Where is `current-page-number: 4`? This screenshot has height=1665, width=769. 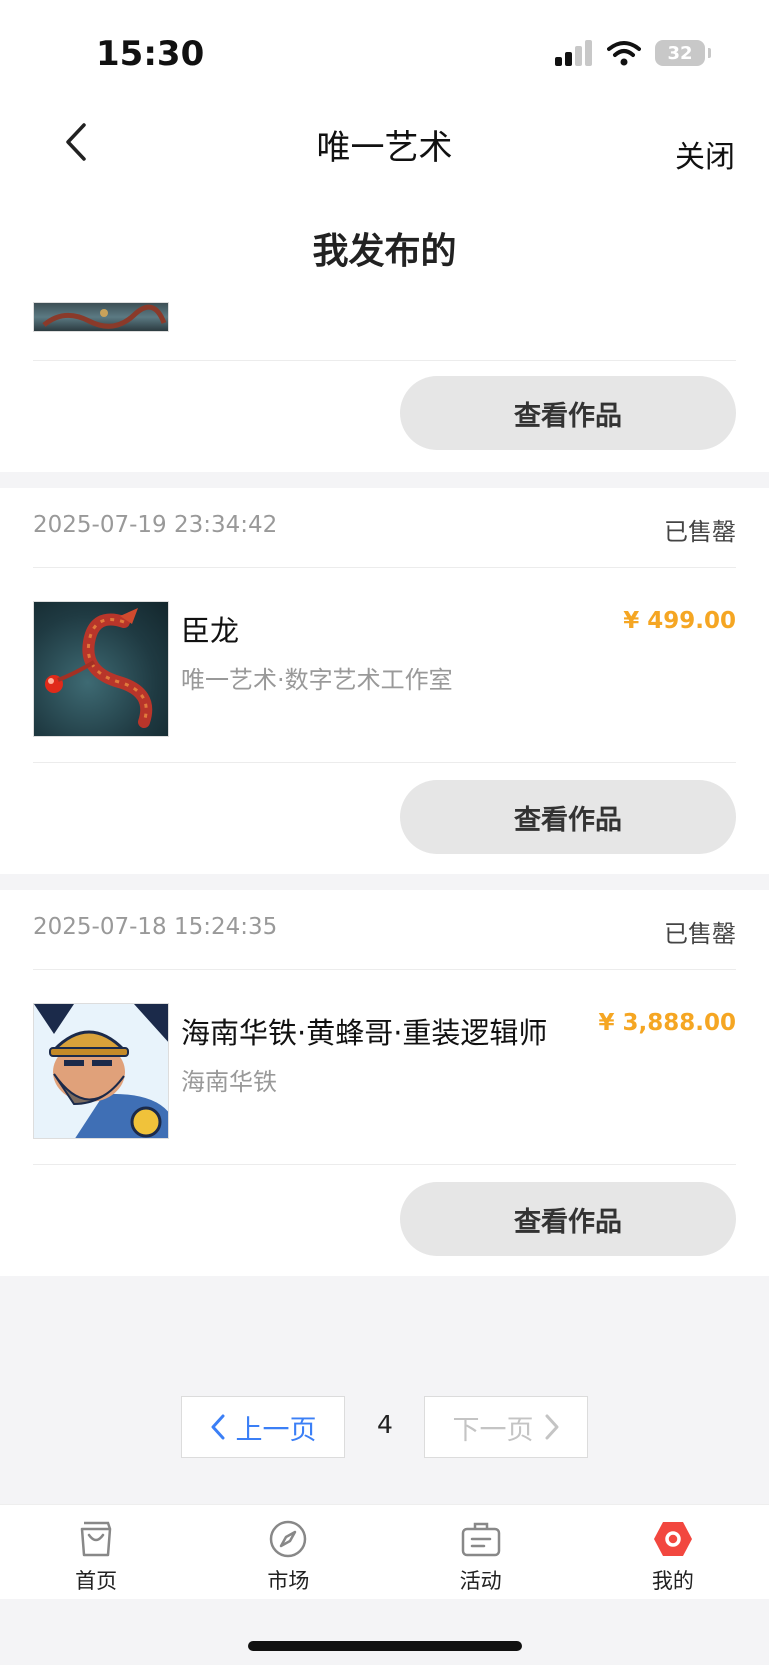 current-page-number: 4 is located at coordinates (385, 1424).